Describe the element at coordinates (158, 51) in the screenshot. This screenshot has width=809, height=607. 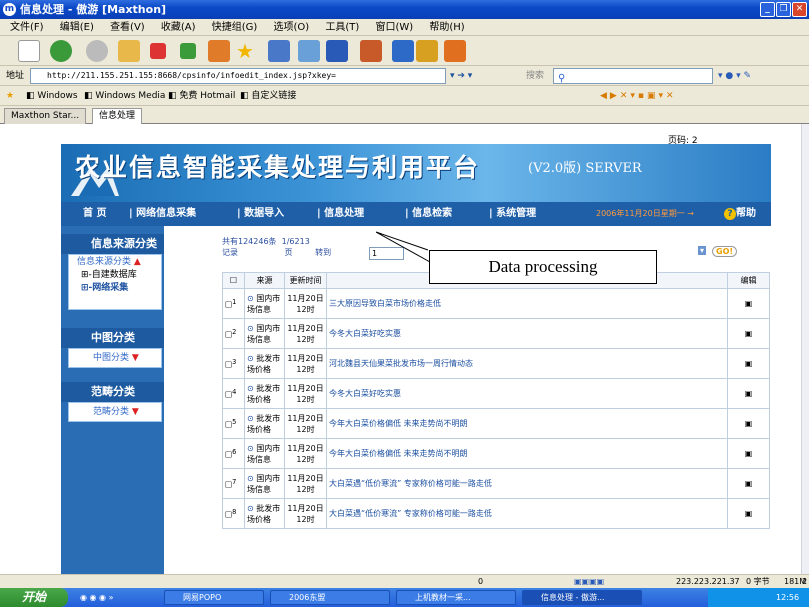
I see `stop-icon` at that location.